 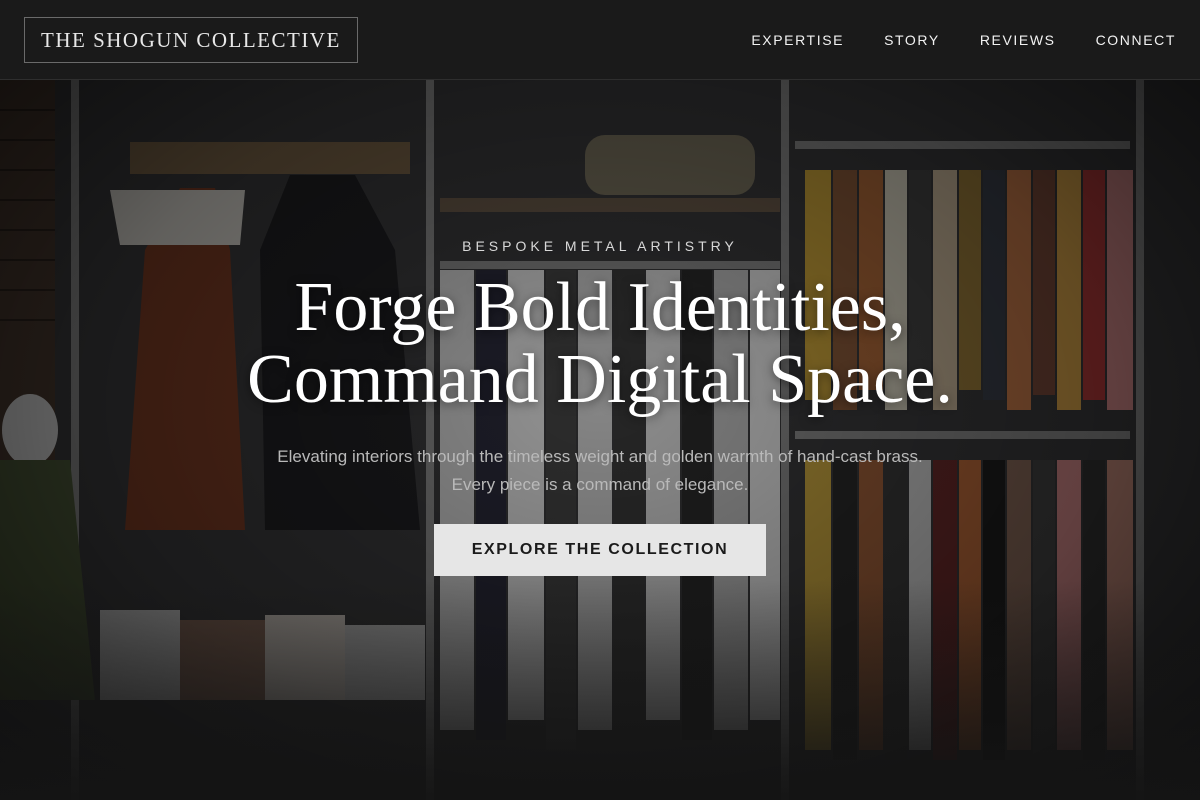 I want to click on hero-headline-line-2: Command Digital Space., so click(x=600, y=379).